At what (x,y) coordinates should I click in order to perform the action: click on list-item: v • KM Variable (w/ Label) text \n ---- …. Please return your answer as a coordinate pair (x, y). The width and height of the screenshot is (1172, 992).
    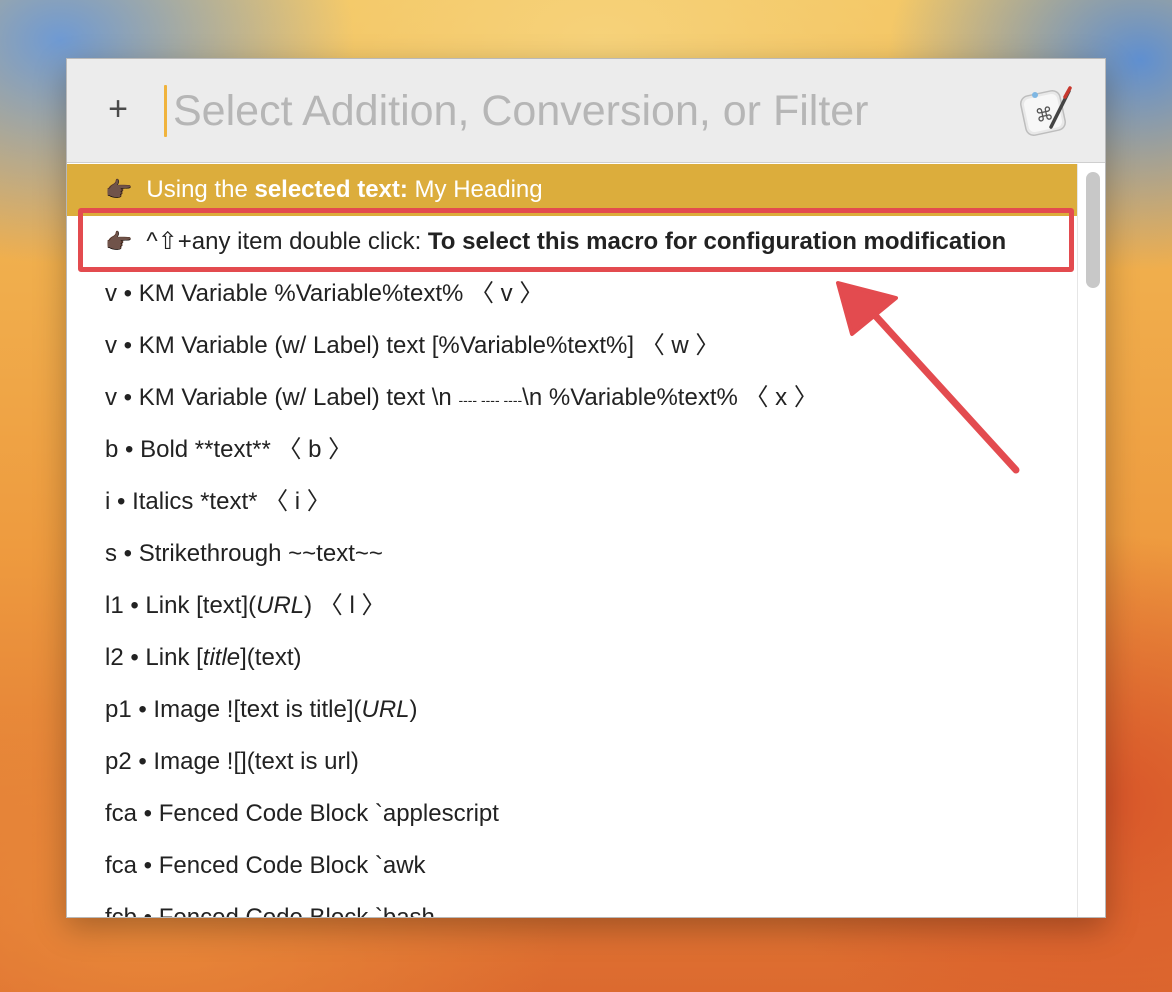
    Looking at the image, I should click on (572, 398).